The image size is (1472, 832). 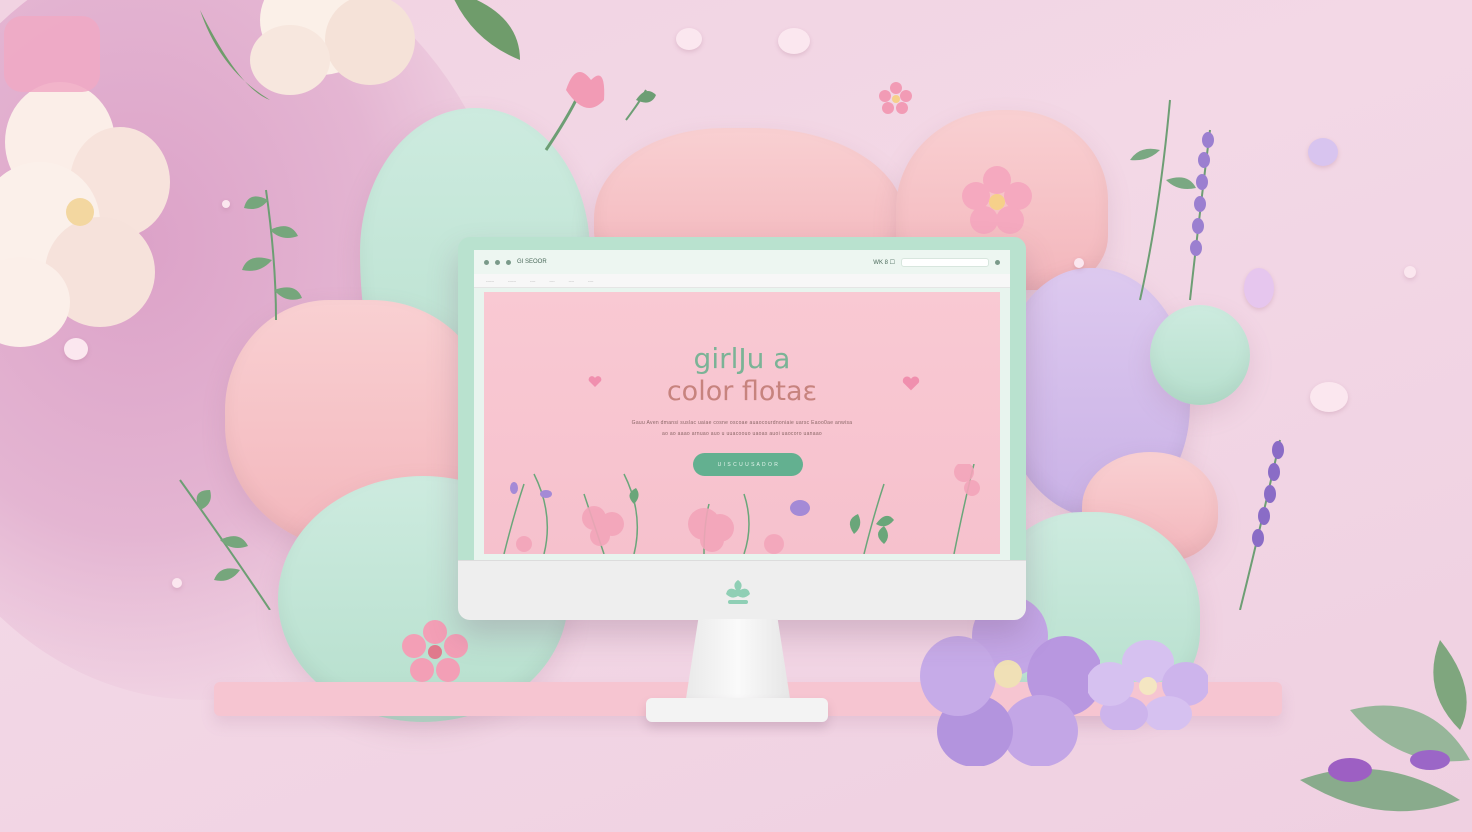 What do you see at coordinates (741, 509) in the screenshot?
I see `flower-garden-illustration` at bounding box center [741, 509].